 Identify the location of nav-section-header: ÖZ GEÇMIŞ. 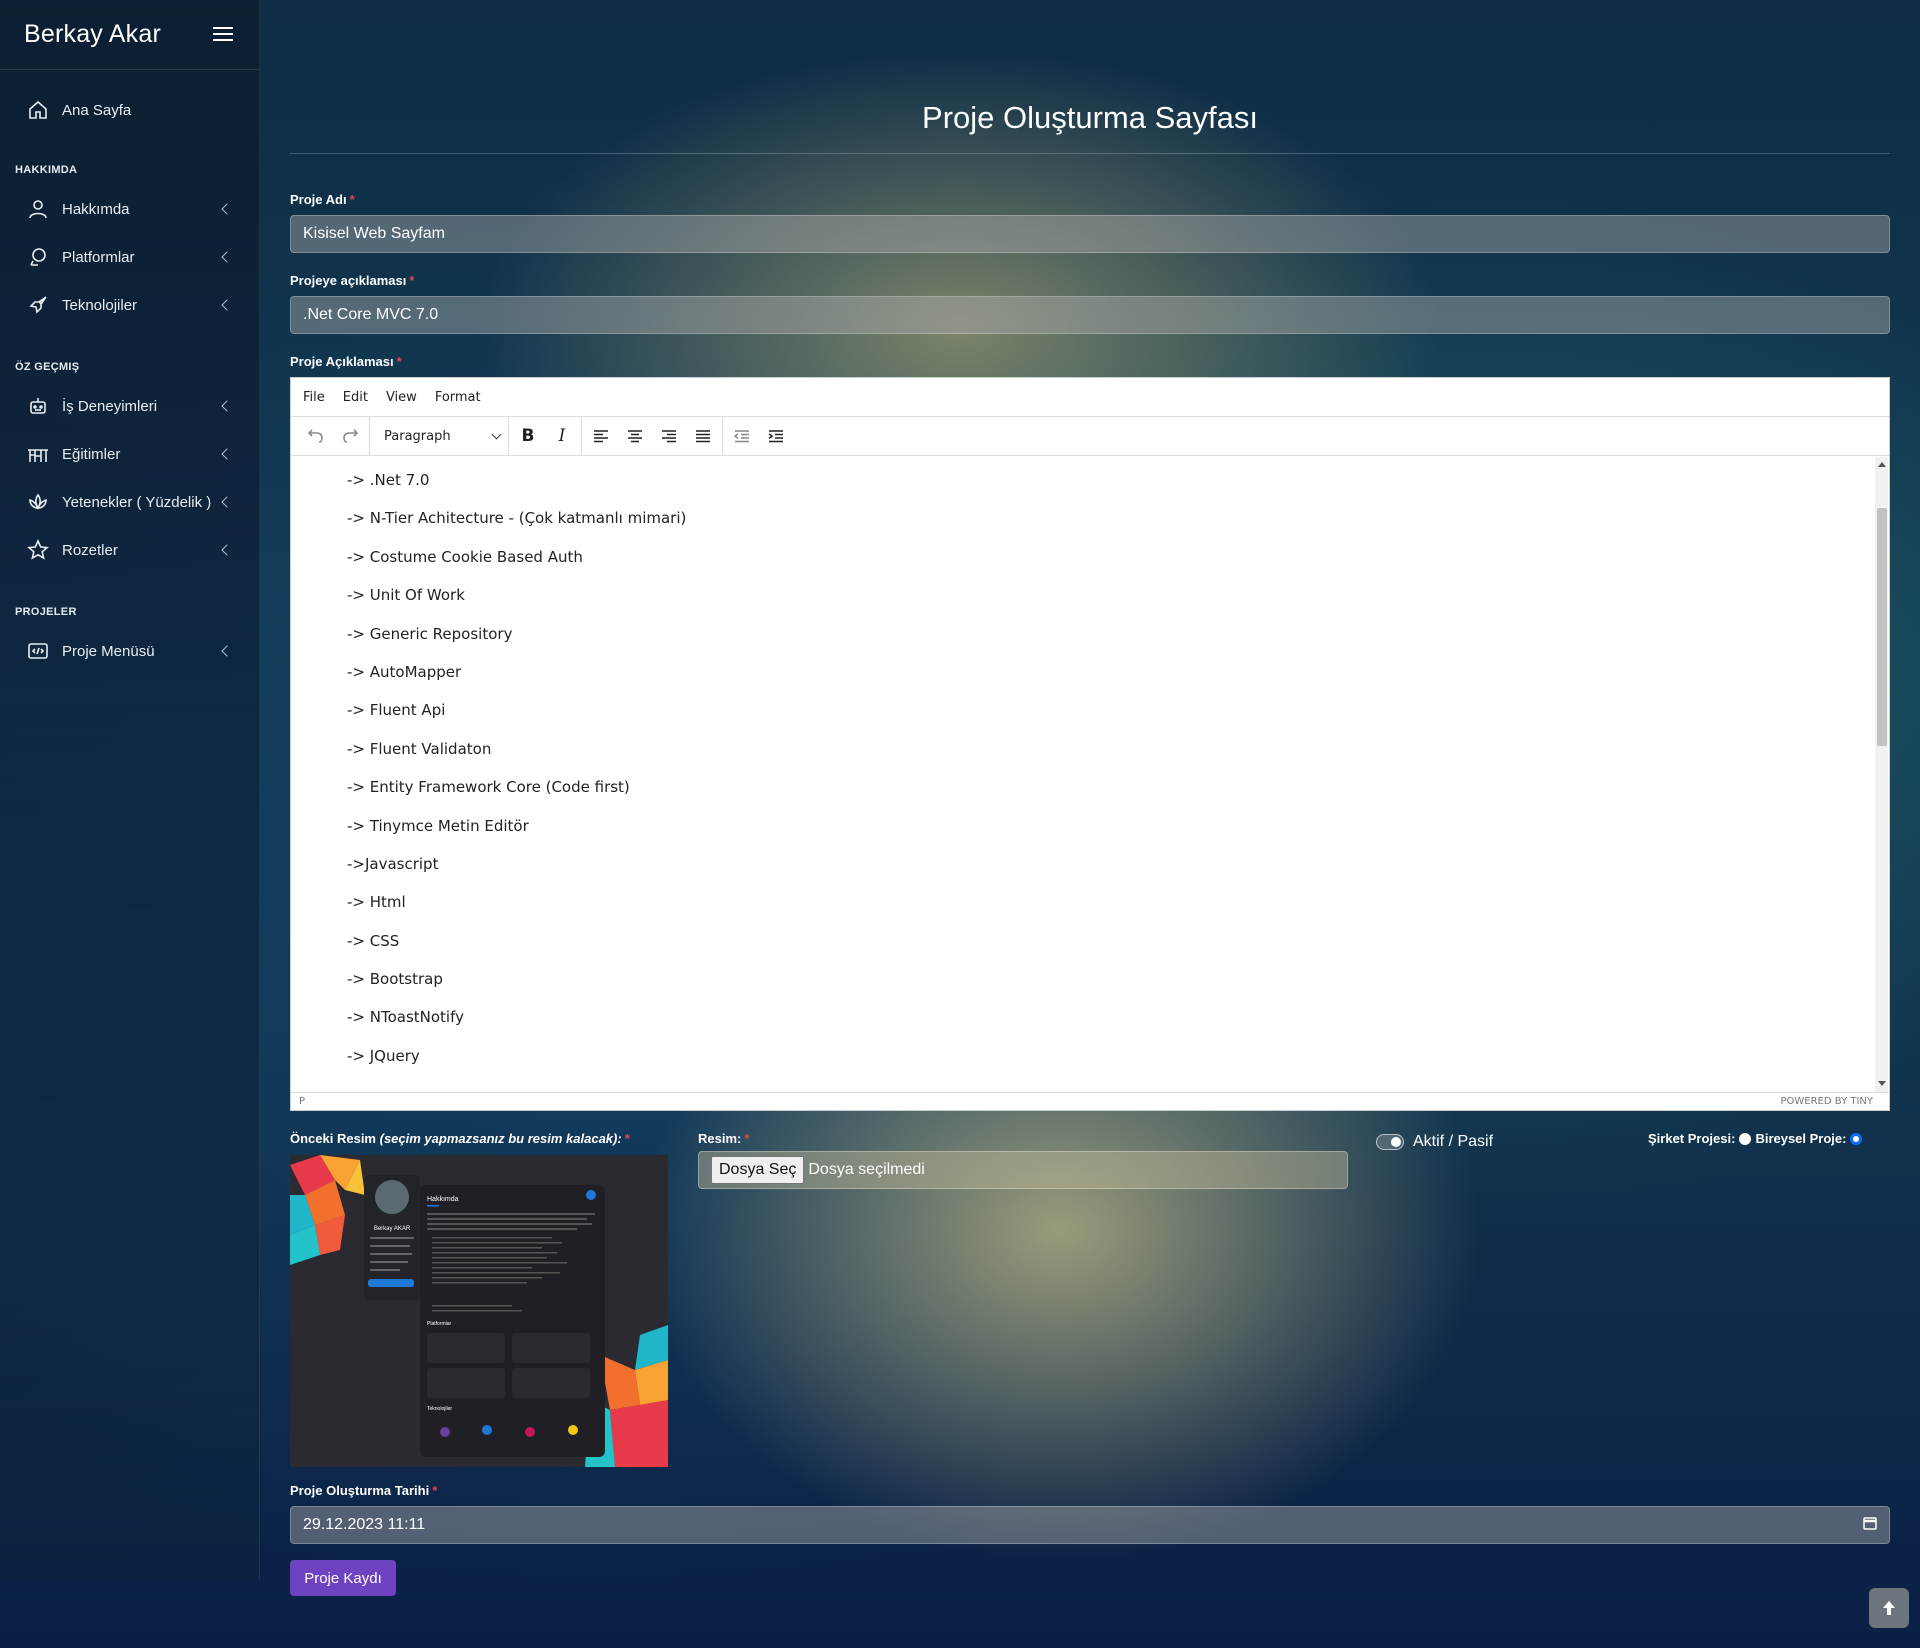
(47, 367).